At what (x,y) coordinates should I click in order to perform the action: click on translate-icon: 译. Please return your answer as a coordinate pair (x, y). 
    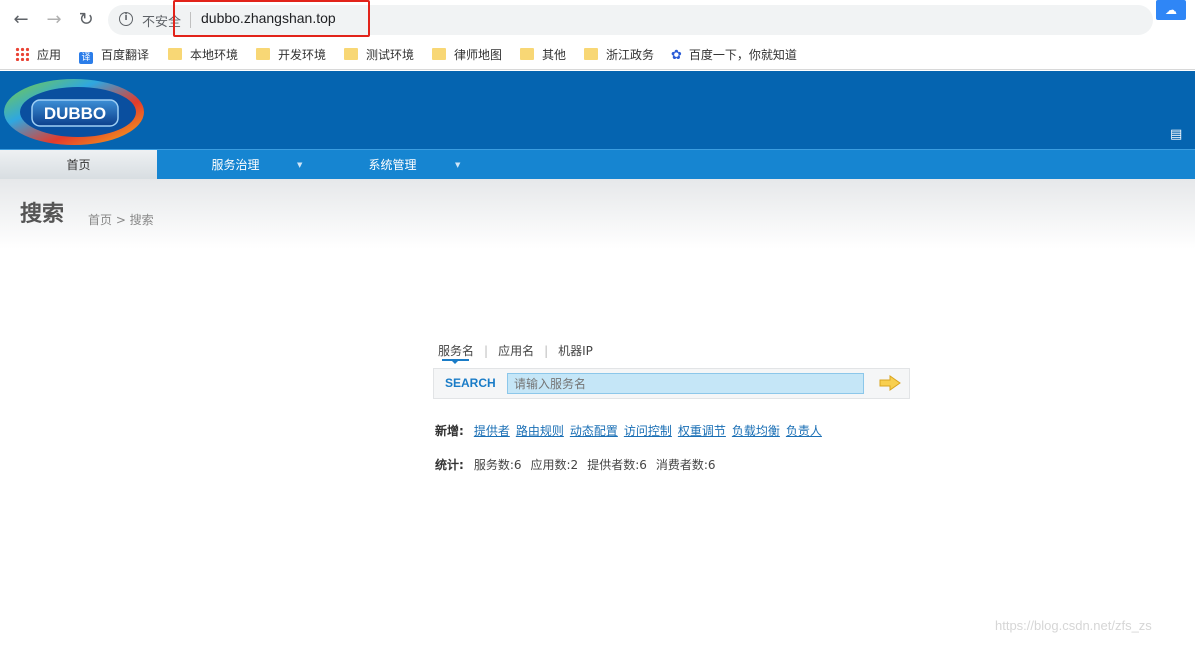
    Looking at the image, I should click on (86, 58).